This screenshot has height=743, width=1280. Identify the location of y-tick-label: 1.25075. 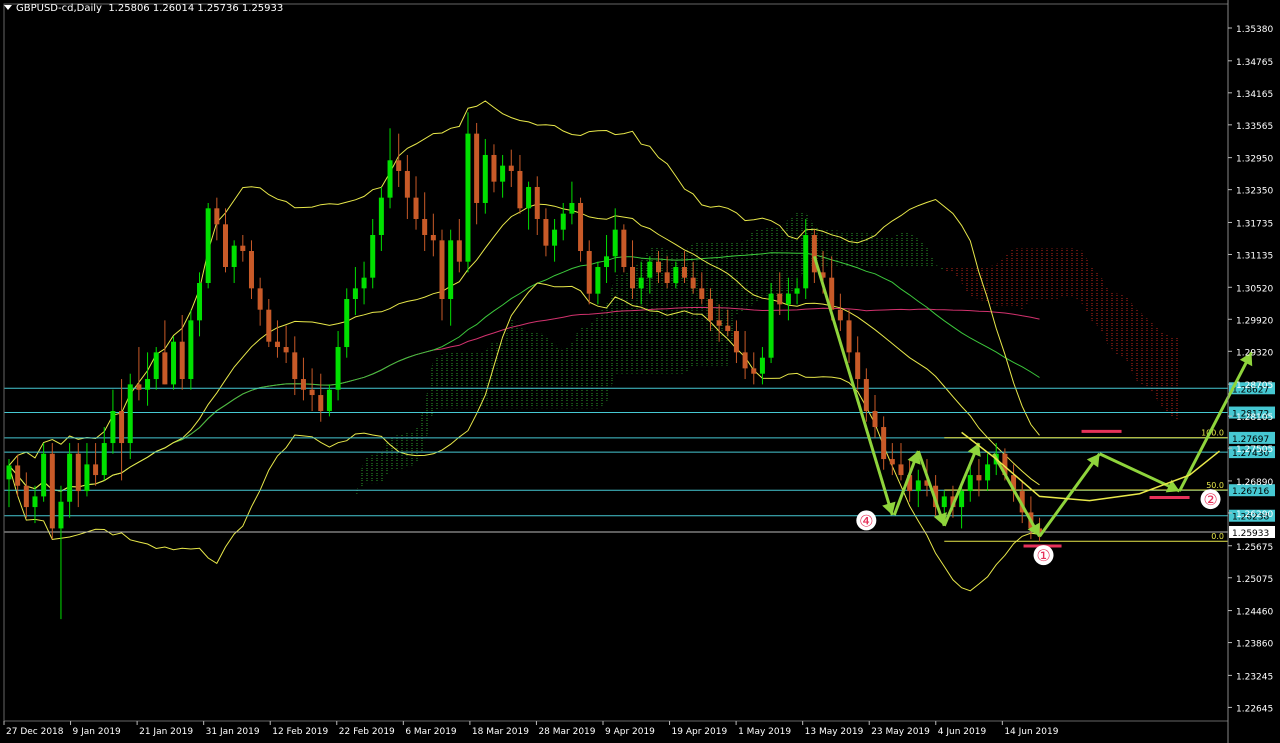
(1254, 580).